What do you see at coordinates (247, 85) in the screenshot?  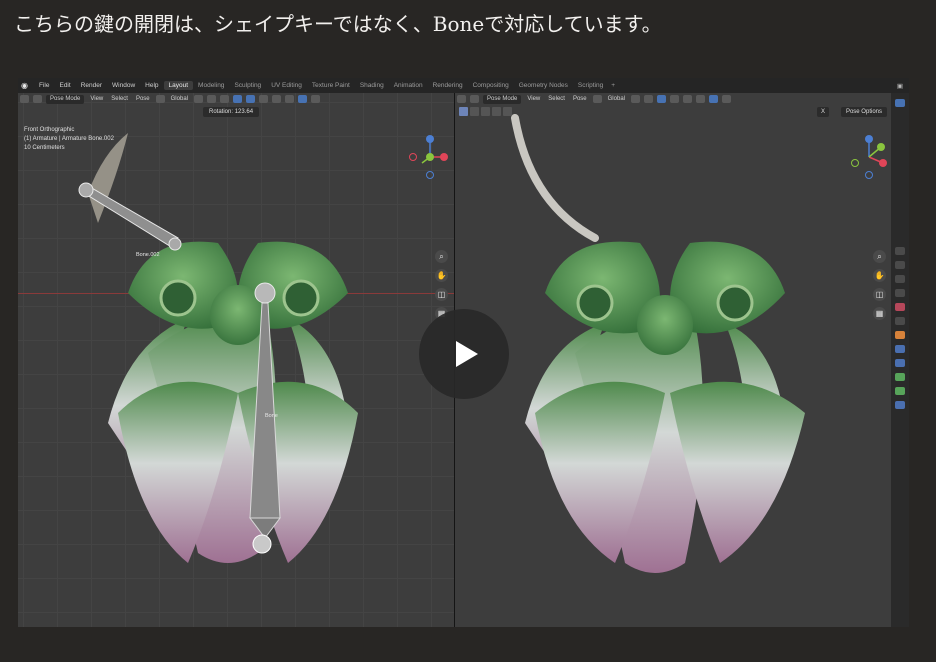 I see `tab-sculpting: Sculpting` at bounding box center [247, 85].